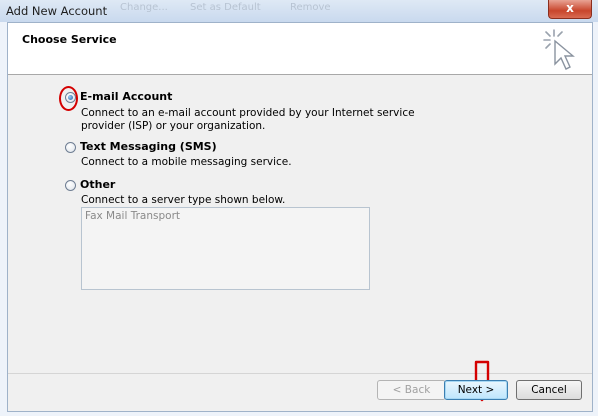  I want to click on footer-divider, so click(300, 373).